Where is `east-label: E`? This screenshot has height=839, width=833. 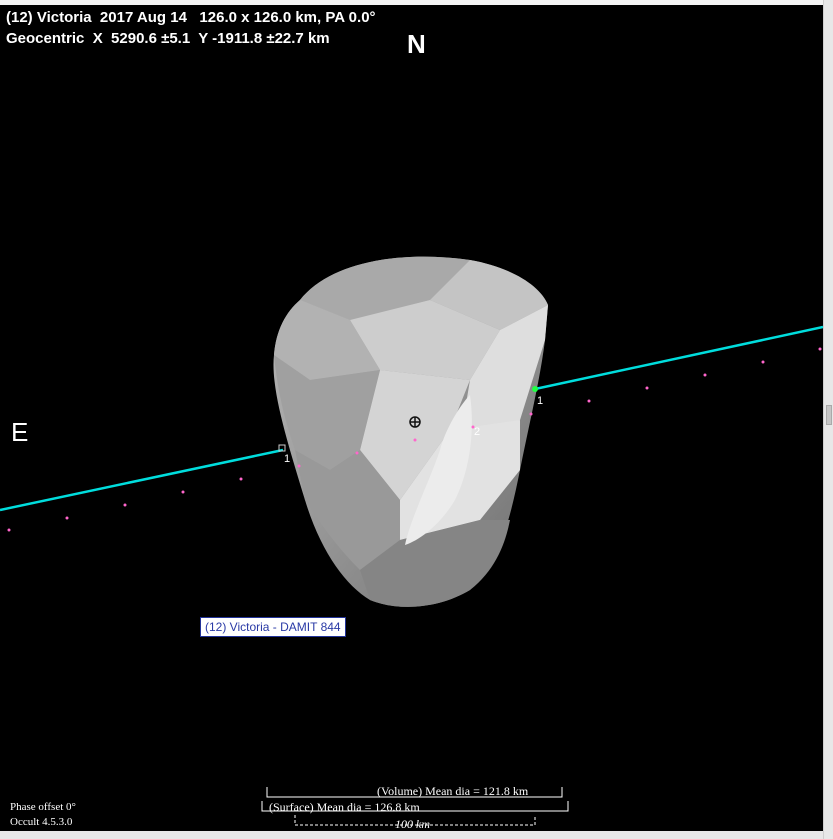
east-label: E is located at coordinates (20, 432).